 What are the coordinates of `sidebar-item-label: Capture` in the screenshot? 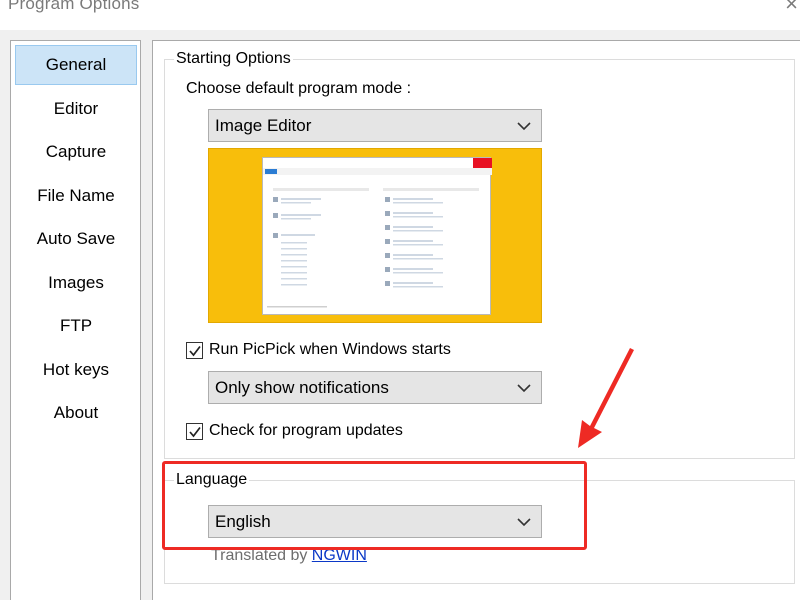 It's located at (76, 151).